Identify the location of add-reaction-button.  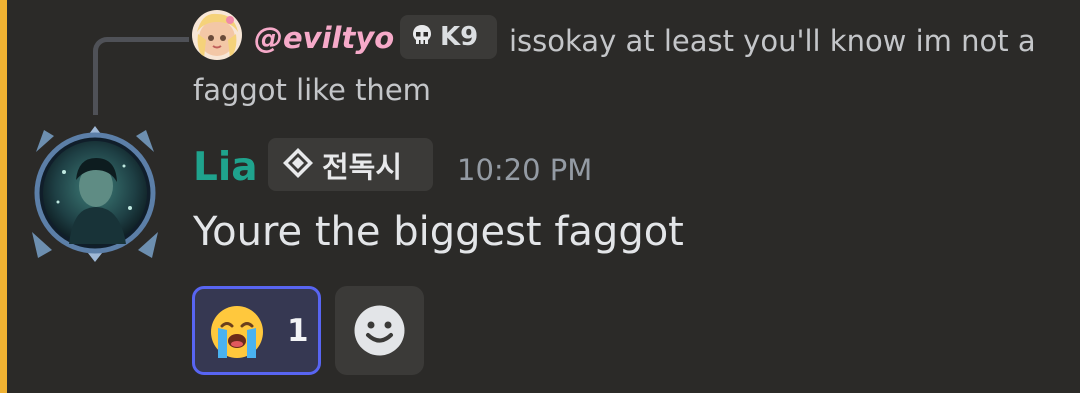
(379, 330).